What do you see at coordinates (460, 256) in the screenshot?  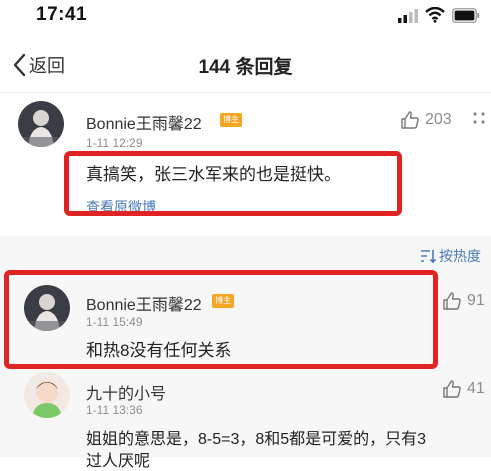 I see `sort-label: 按热度` at bounding box center [460, 256].